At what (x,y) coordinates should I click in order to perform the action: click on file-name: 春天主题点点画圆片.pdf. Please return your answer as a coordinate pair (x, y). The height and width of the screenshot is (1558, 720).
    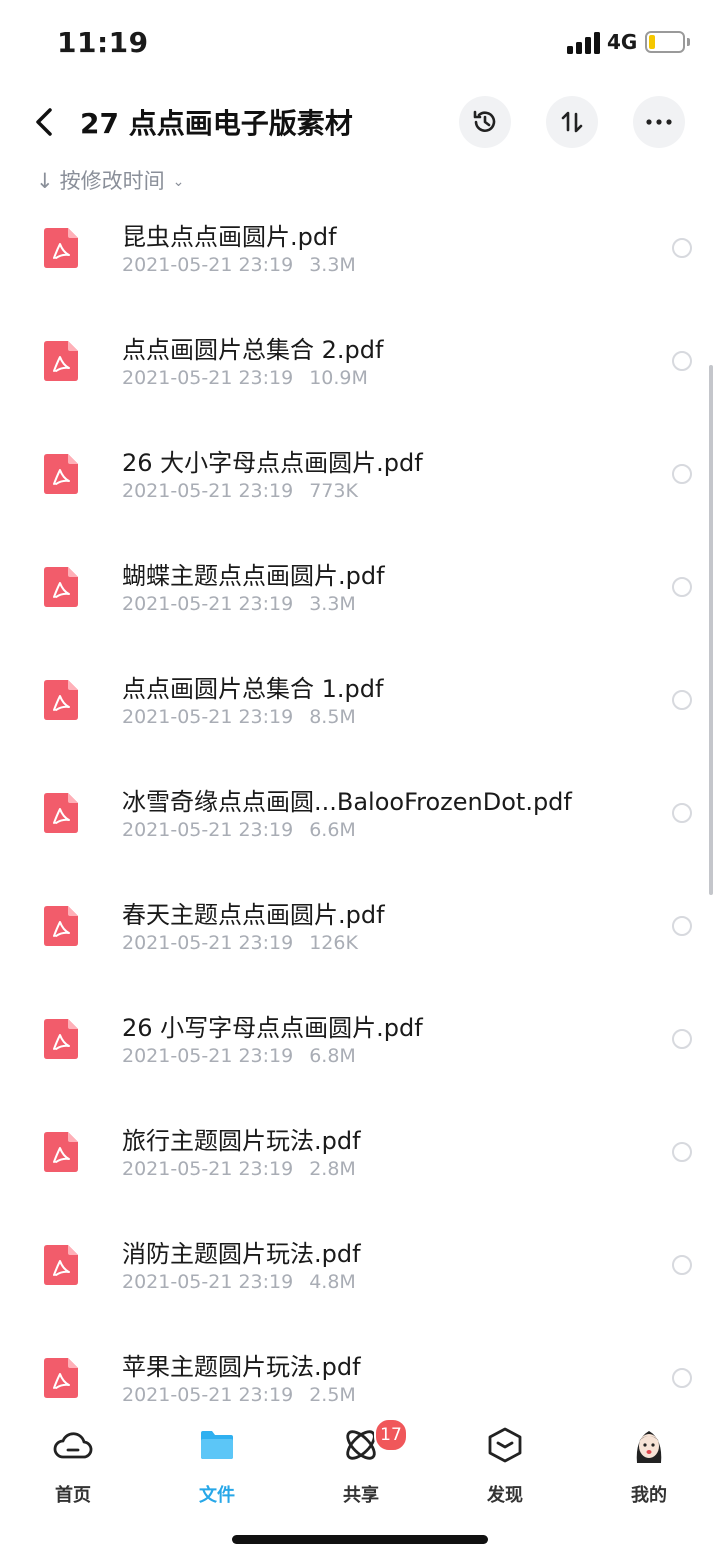
    Looking at the image, I should click on (253, 915).